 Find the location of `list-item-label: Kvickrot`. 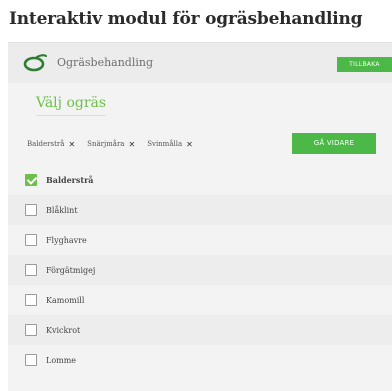

list-item-label: Kvickrot is located at coordinates (63, 330).